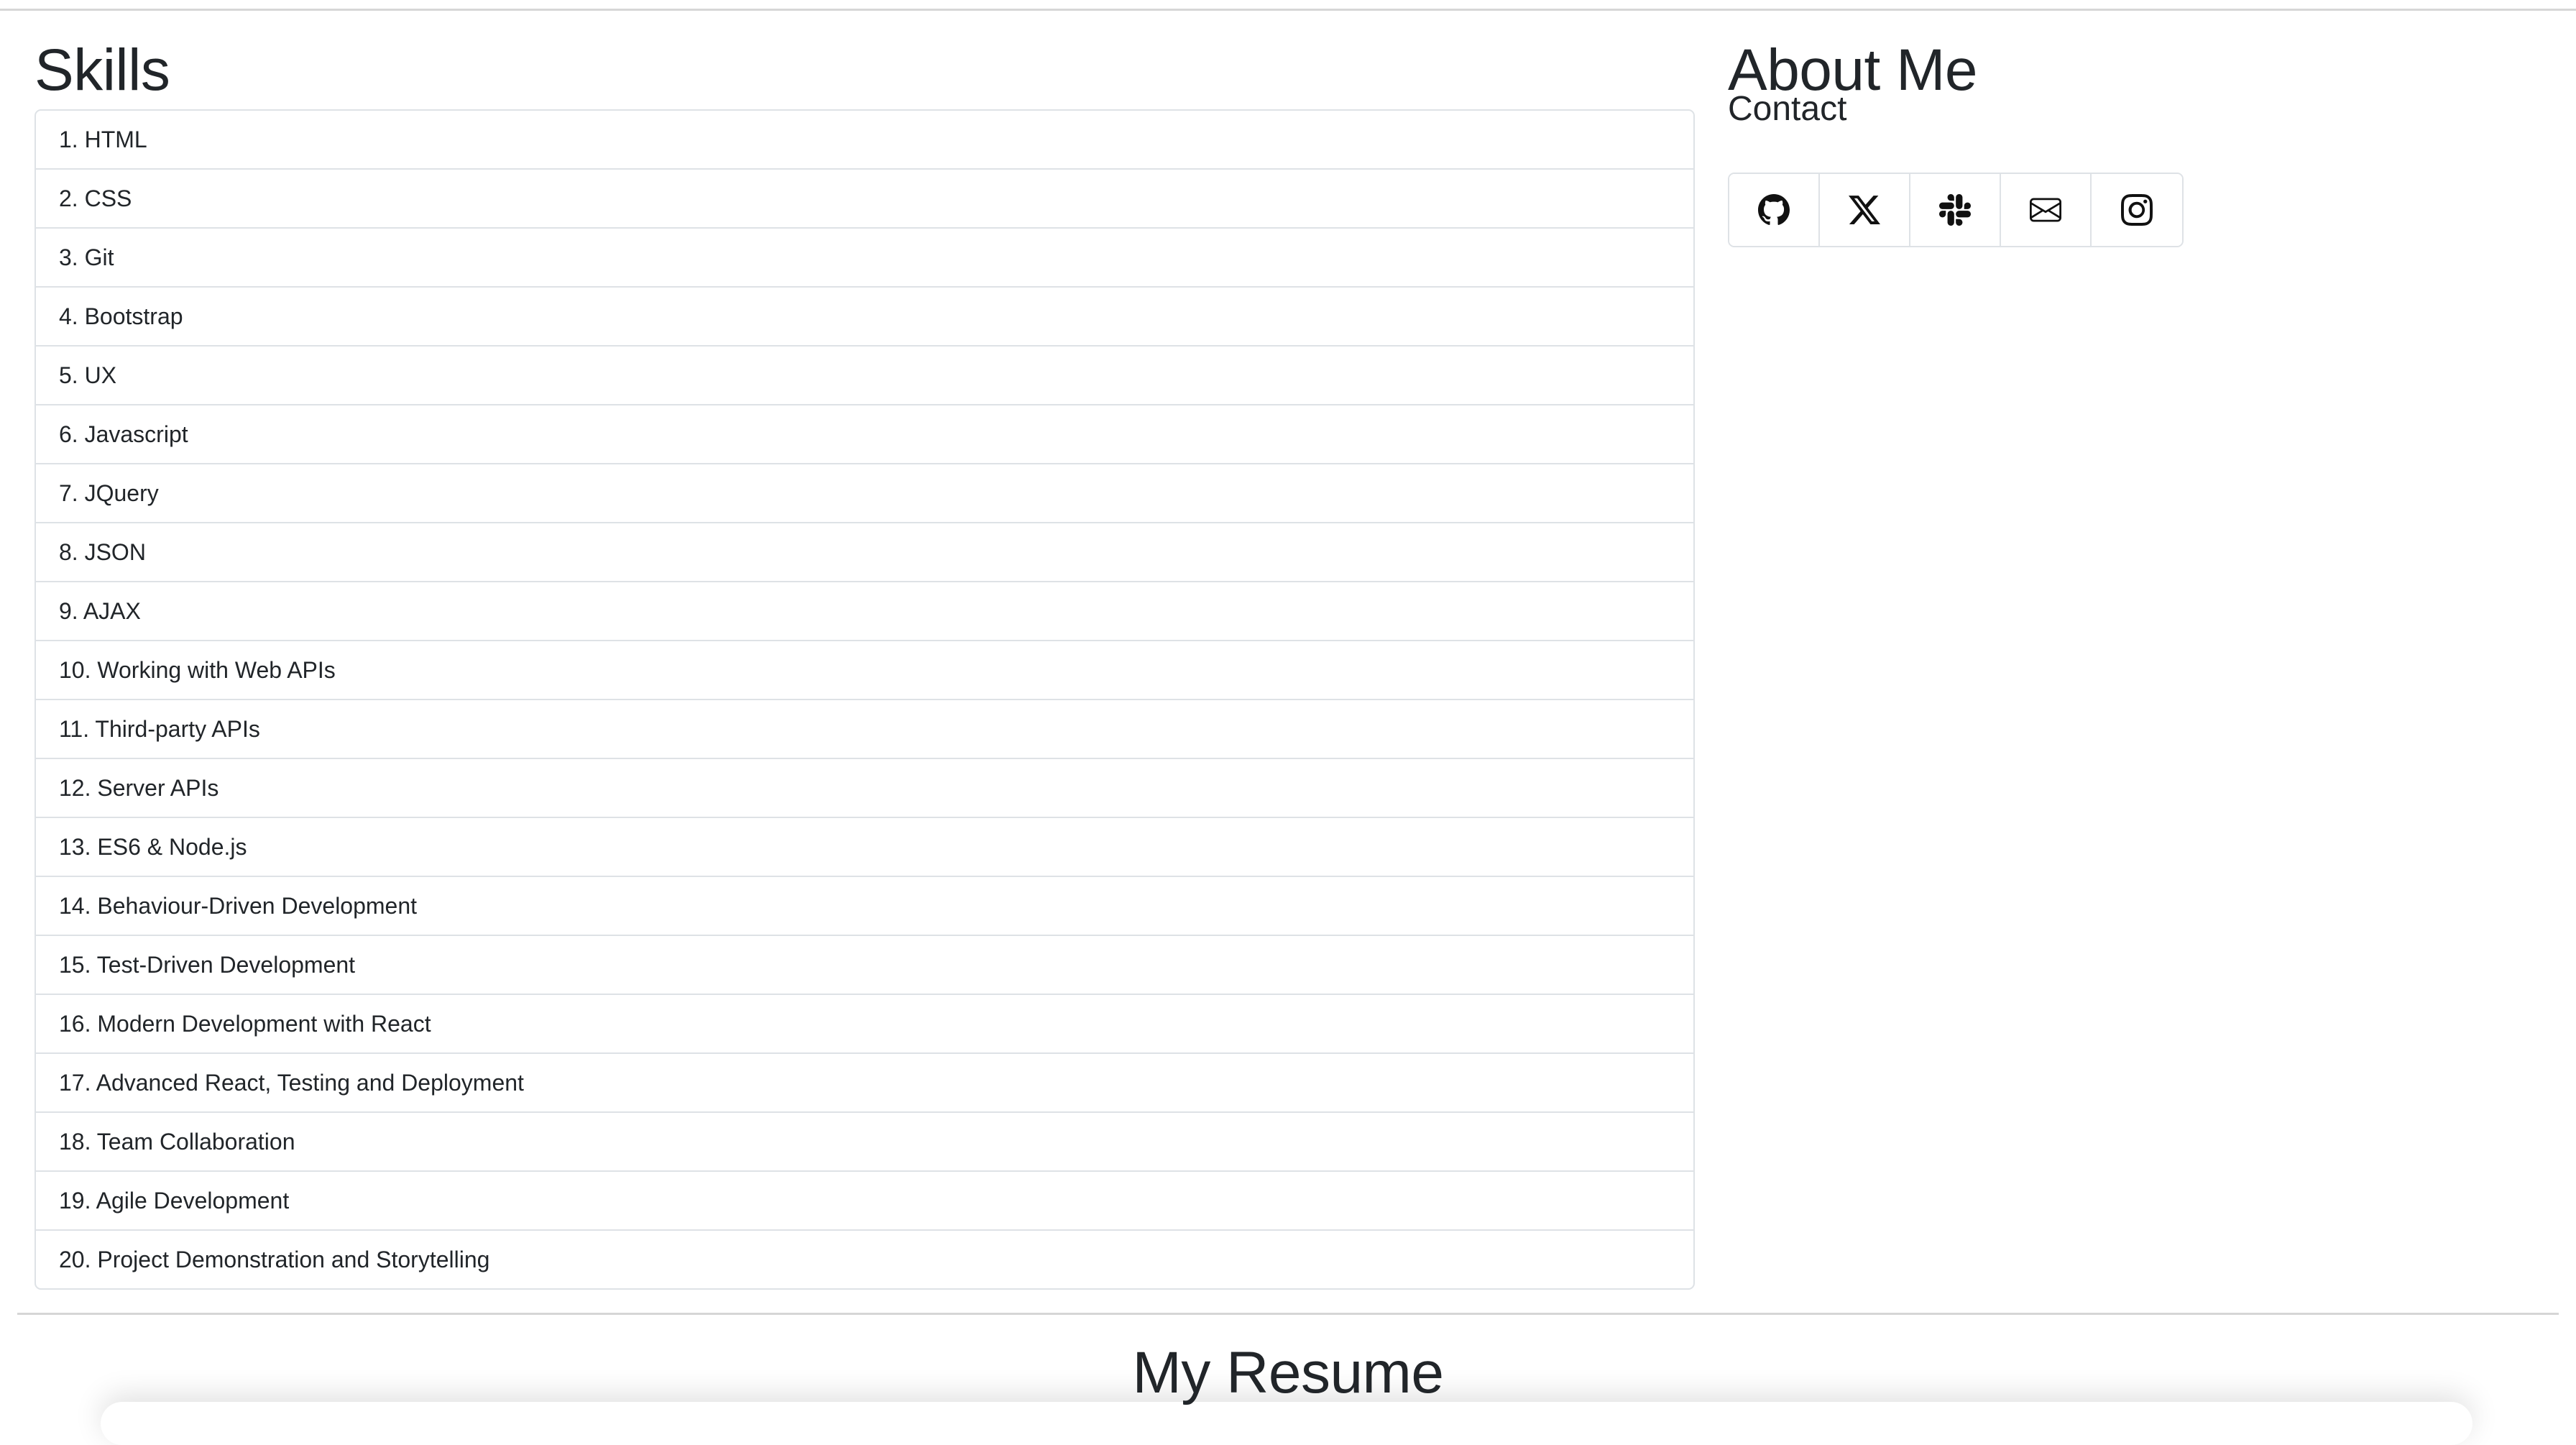  What do you see at coordinates (864, 966) in the screenshot?
I see `skill-item: 15. Test-Driven Development` at bounding box center [864, 966].